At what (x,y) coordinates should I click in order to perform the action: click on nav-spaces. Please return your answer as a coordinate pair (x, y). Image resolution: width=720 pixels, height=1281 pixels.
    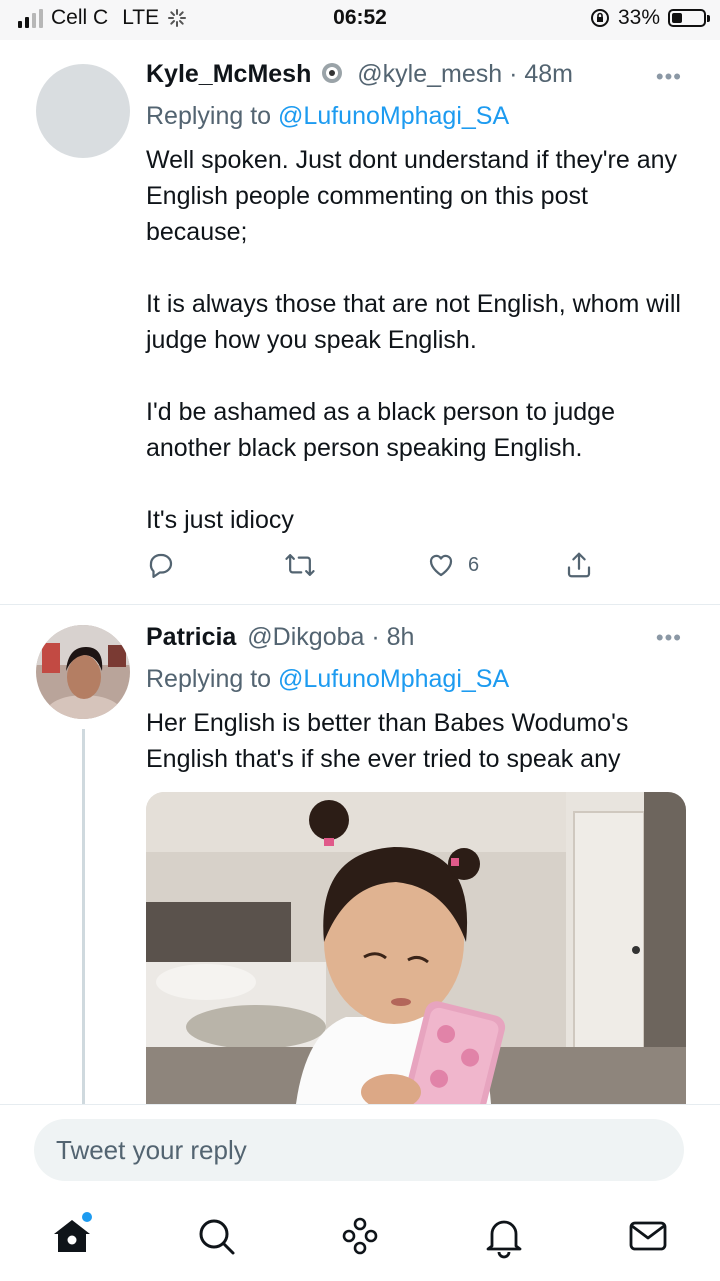
    Looking at the image, I should click on (360, 1236).